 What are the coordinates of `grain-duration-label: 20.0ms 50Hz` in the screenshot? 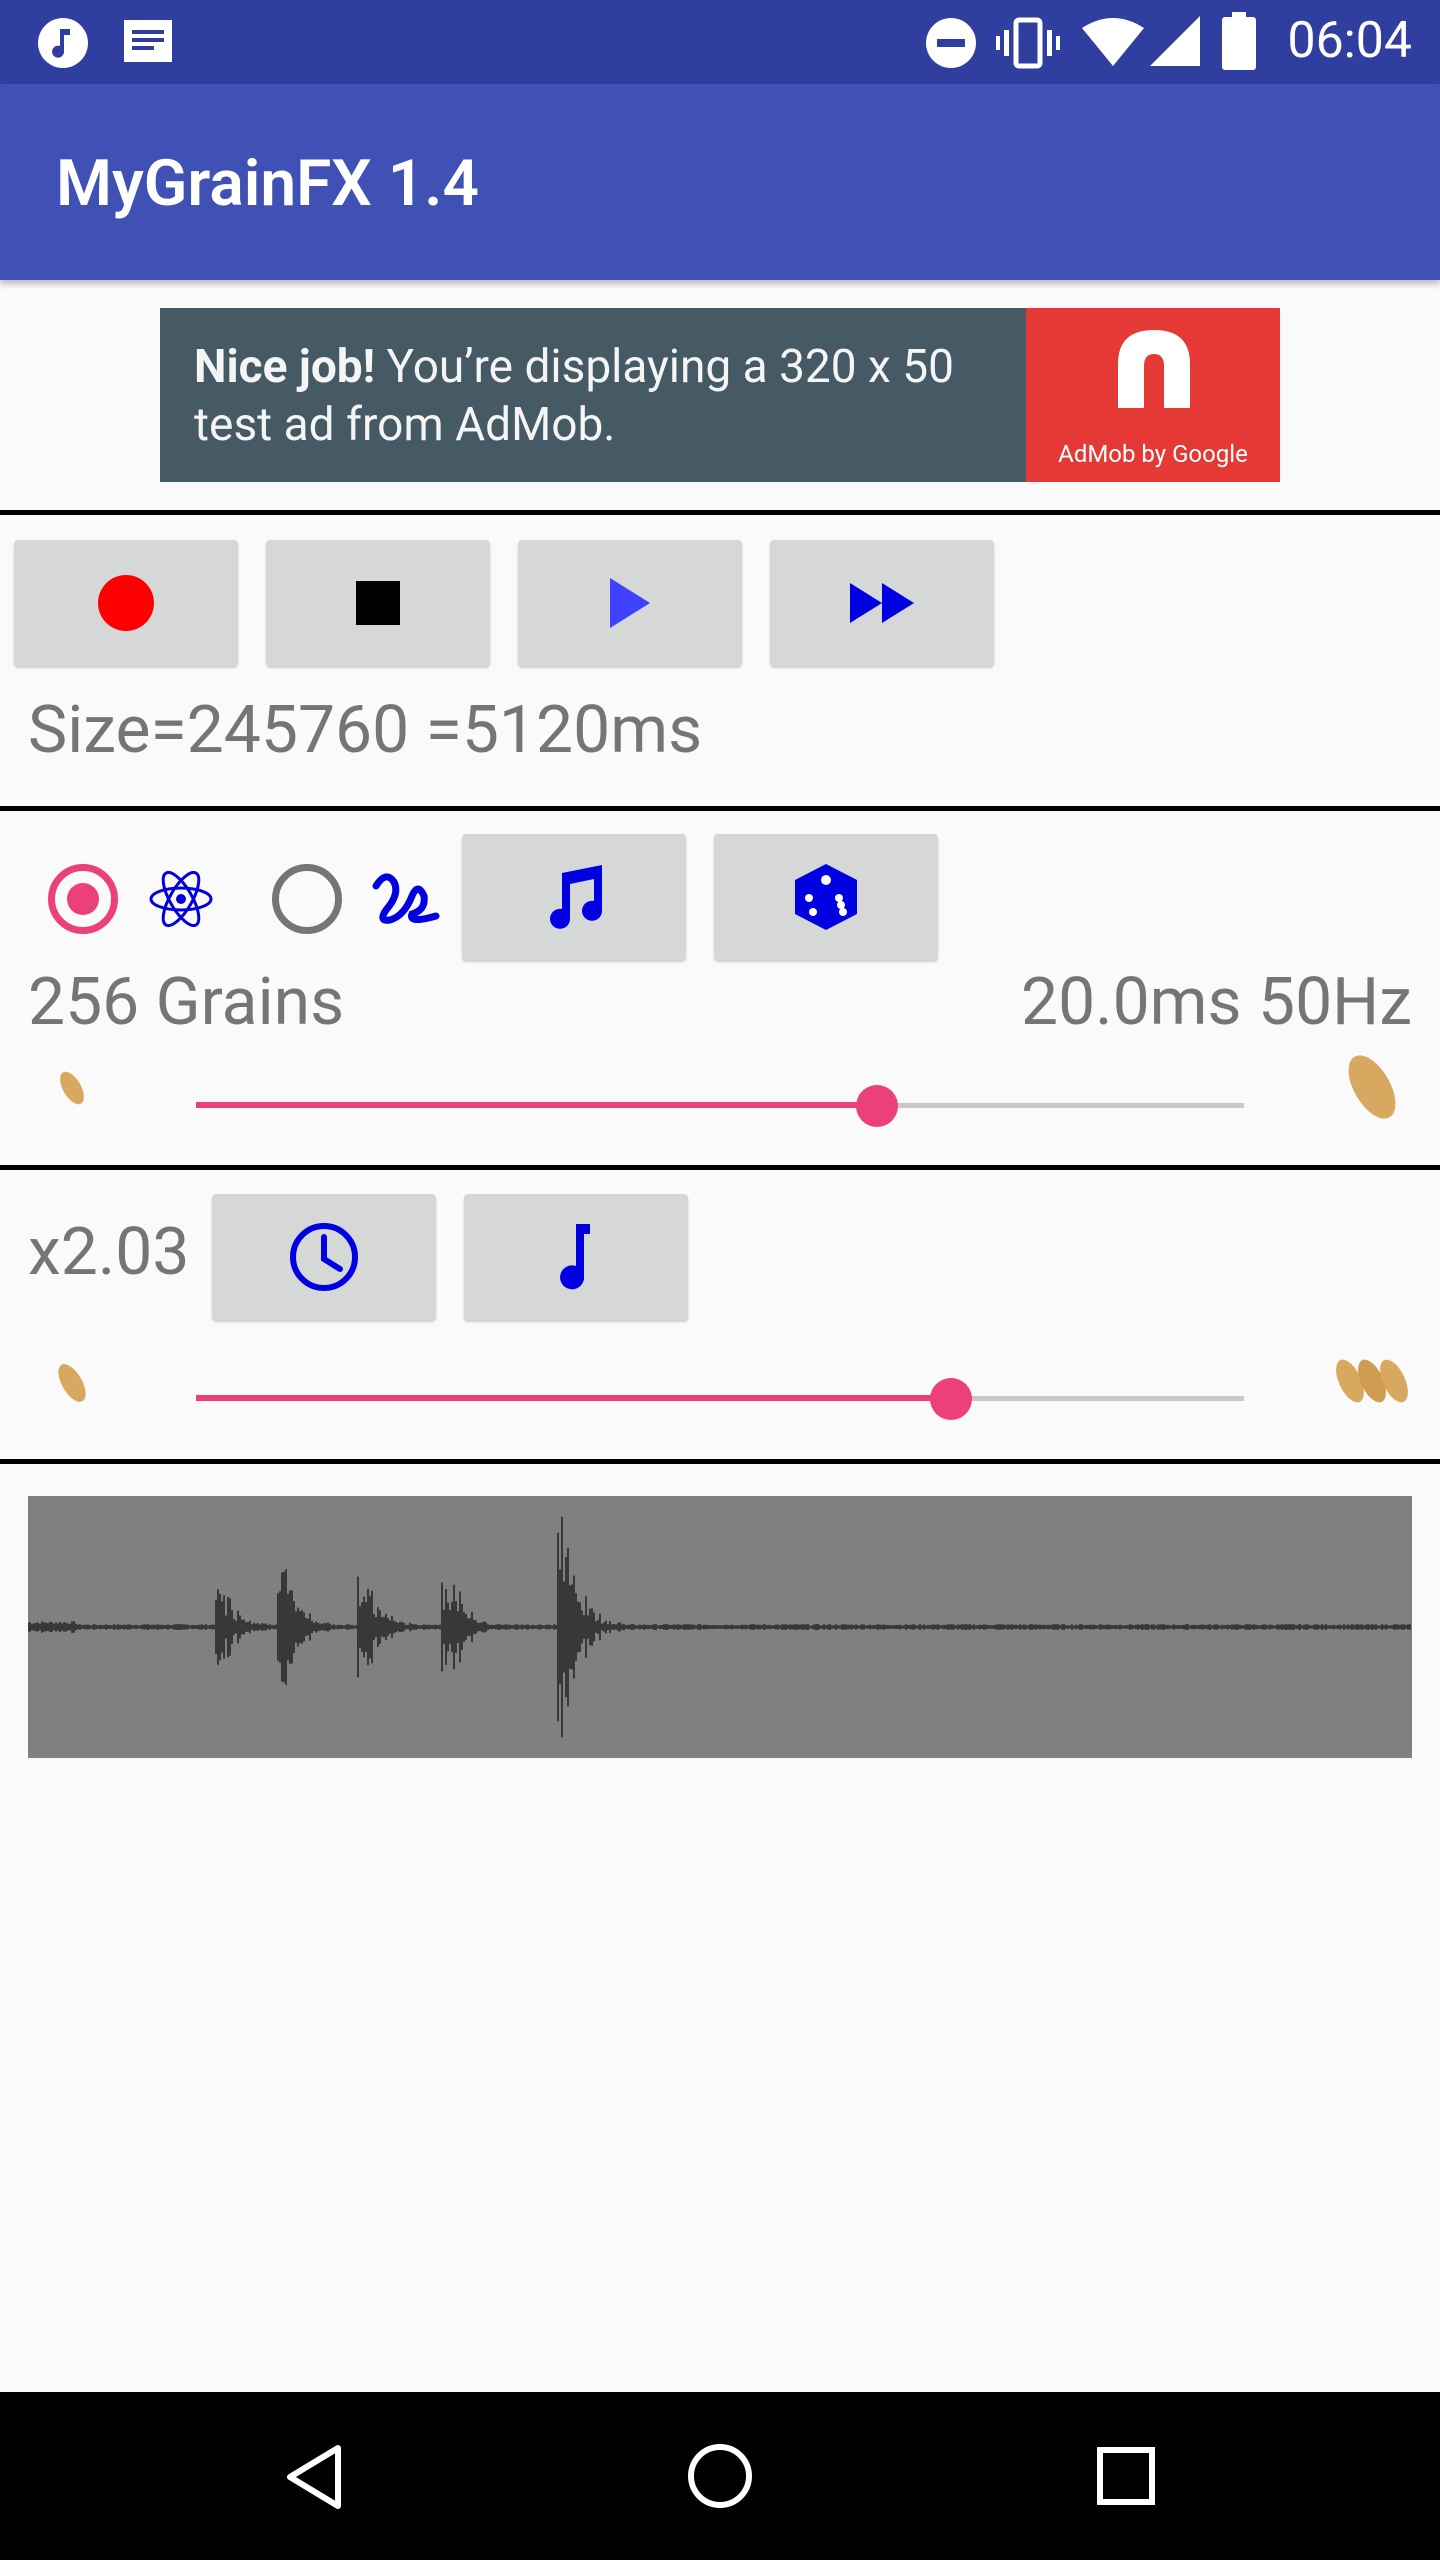 It's located at (1216, 1002).